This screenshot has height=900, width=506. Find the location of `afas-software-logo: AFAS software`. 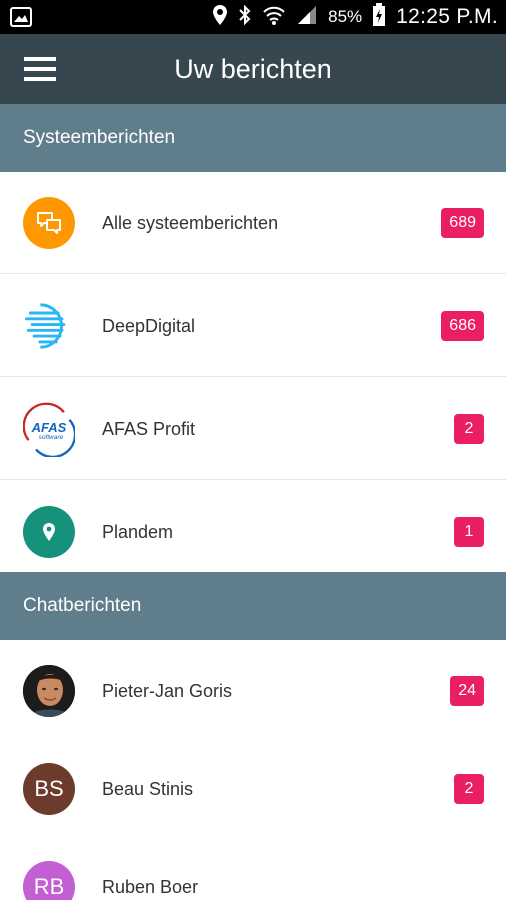

afas-software-logo: AFAS software is located at coordinates (49, 429).